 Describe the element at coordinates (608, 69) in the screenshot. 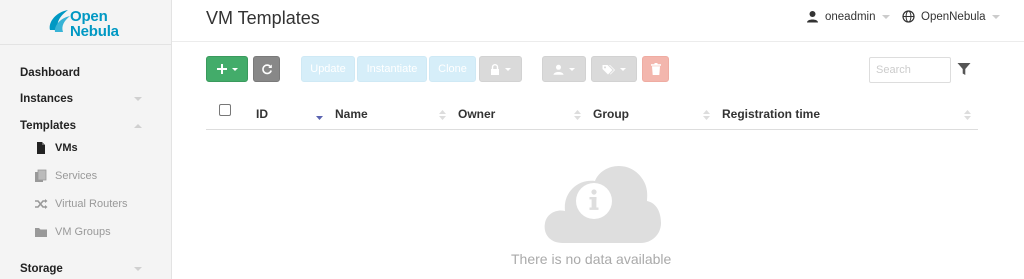

I see `tags-icon` at that location.